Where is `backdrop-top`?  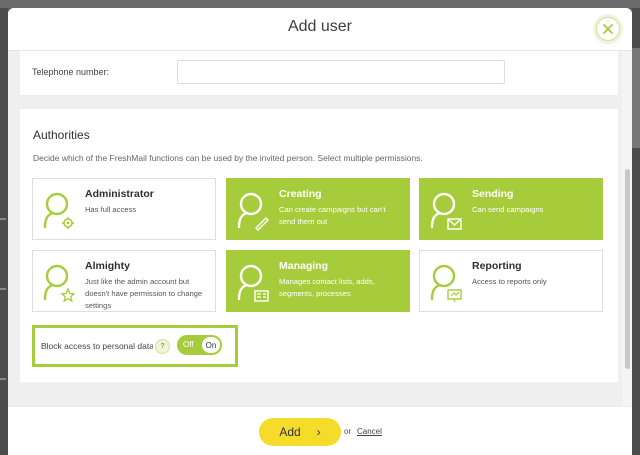 backdrop-top is located at coordinates (320, 4).